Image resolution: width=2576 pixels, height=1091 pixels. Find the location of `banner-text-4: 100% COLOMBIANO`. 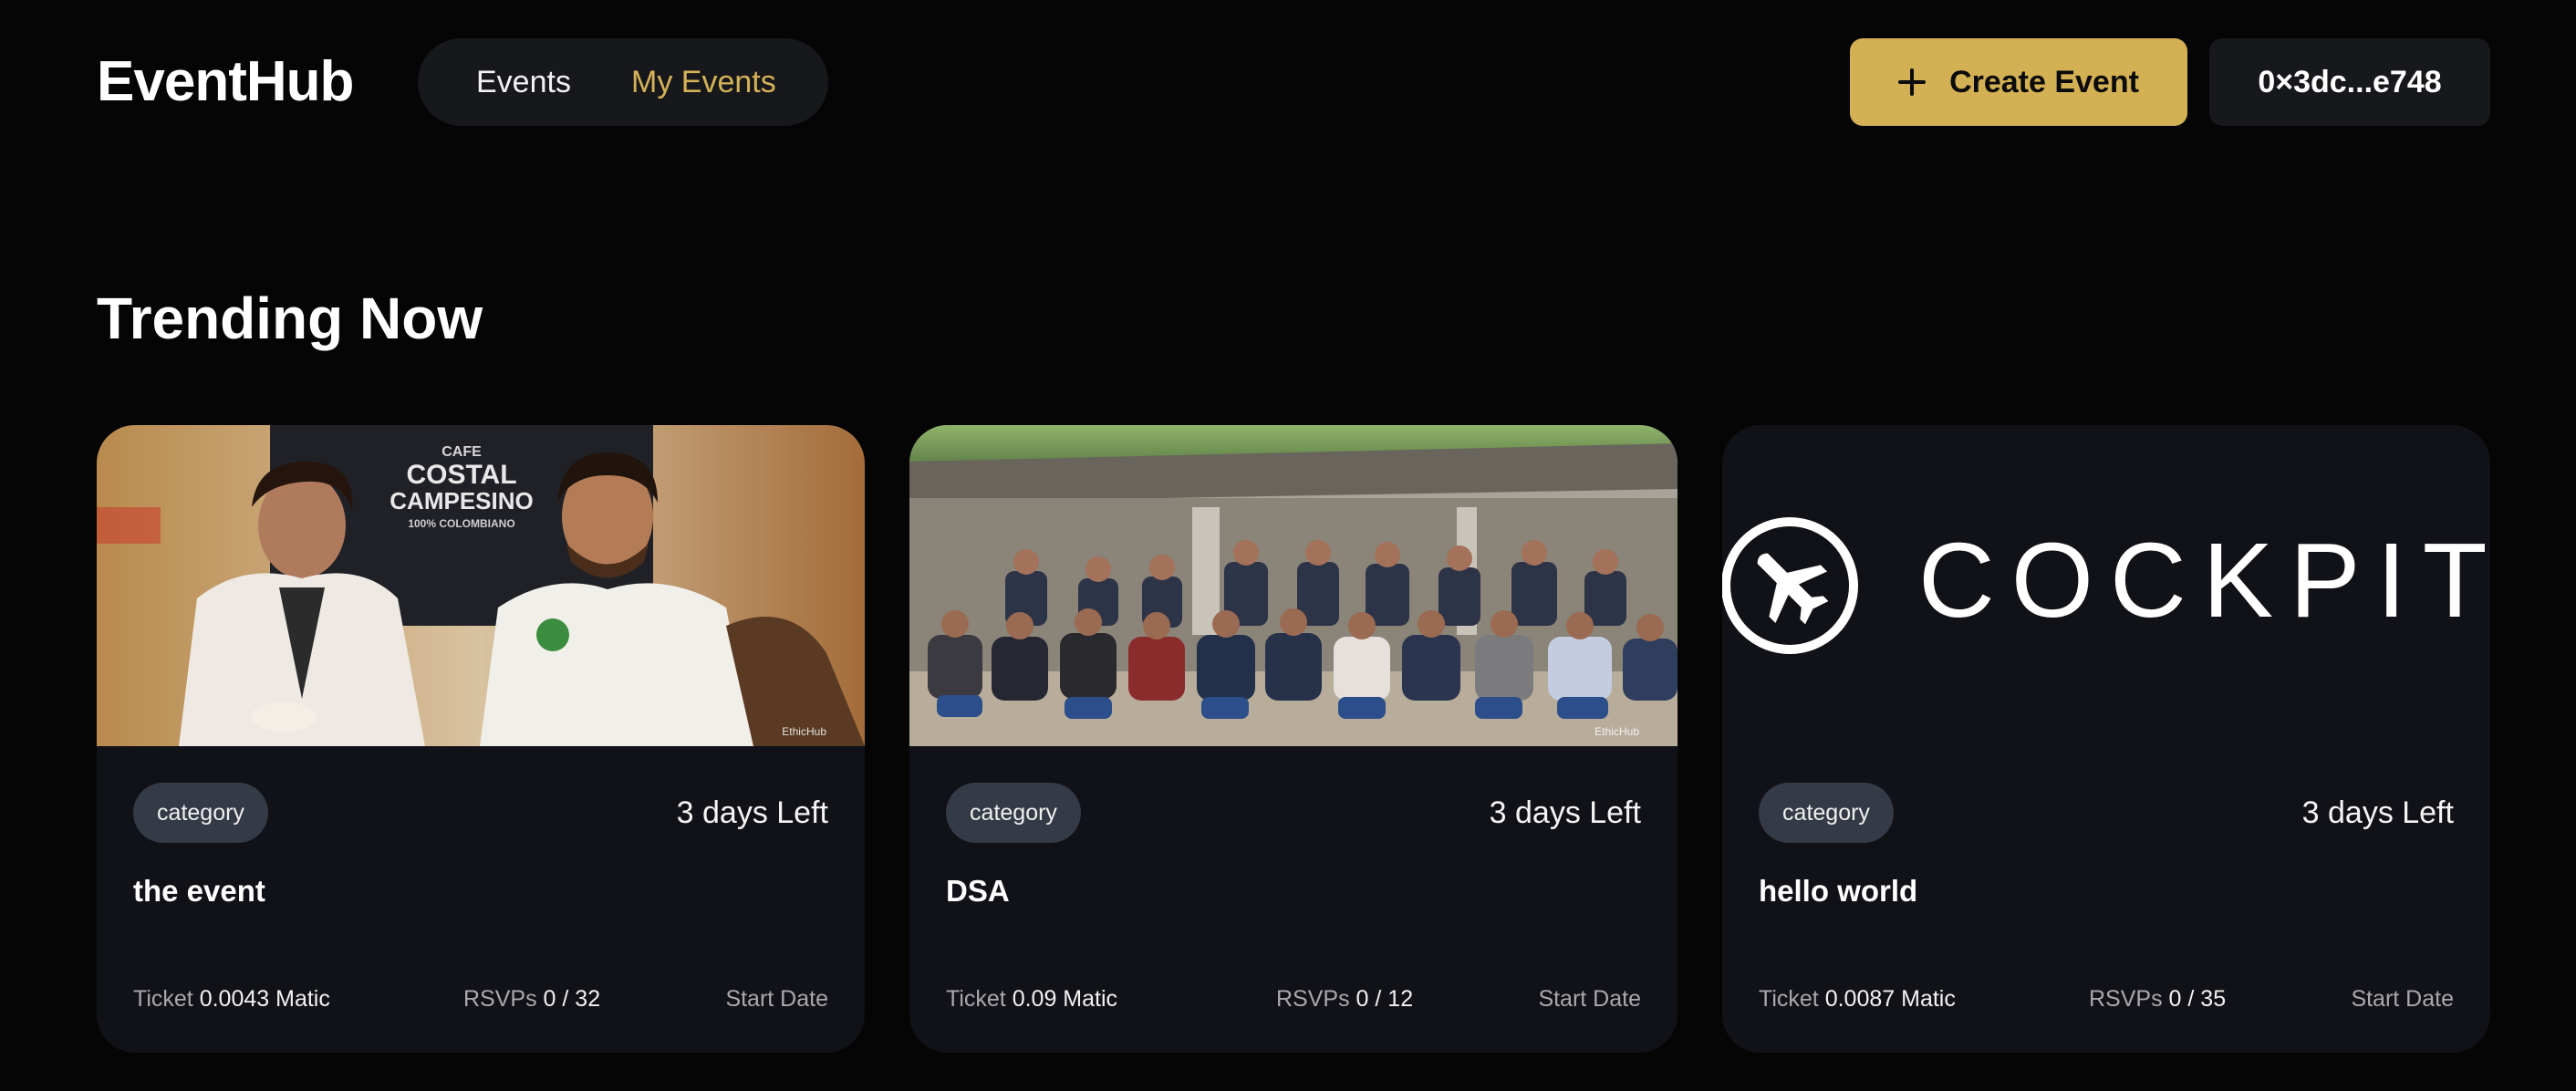

banner-text-4: 100% COLOMBIANO is located at coordinates (461, 523).